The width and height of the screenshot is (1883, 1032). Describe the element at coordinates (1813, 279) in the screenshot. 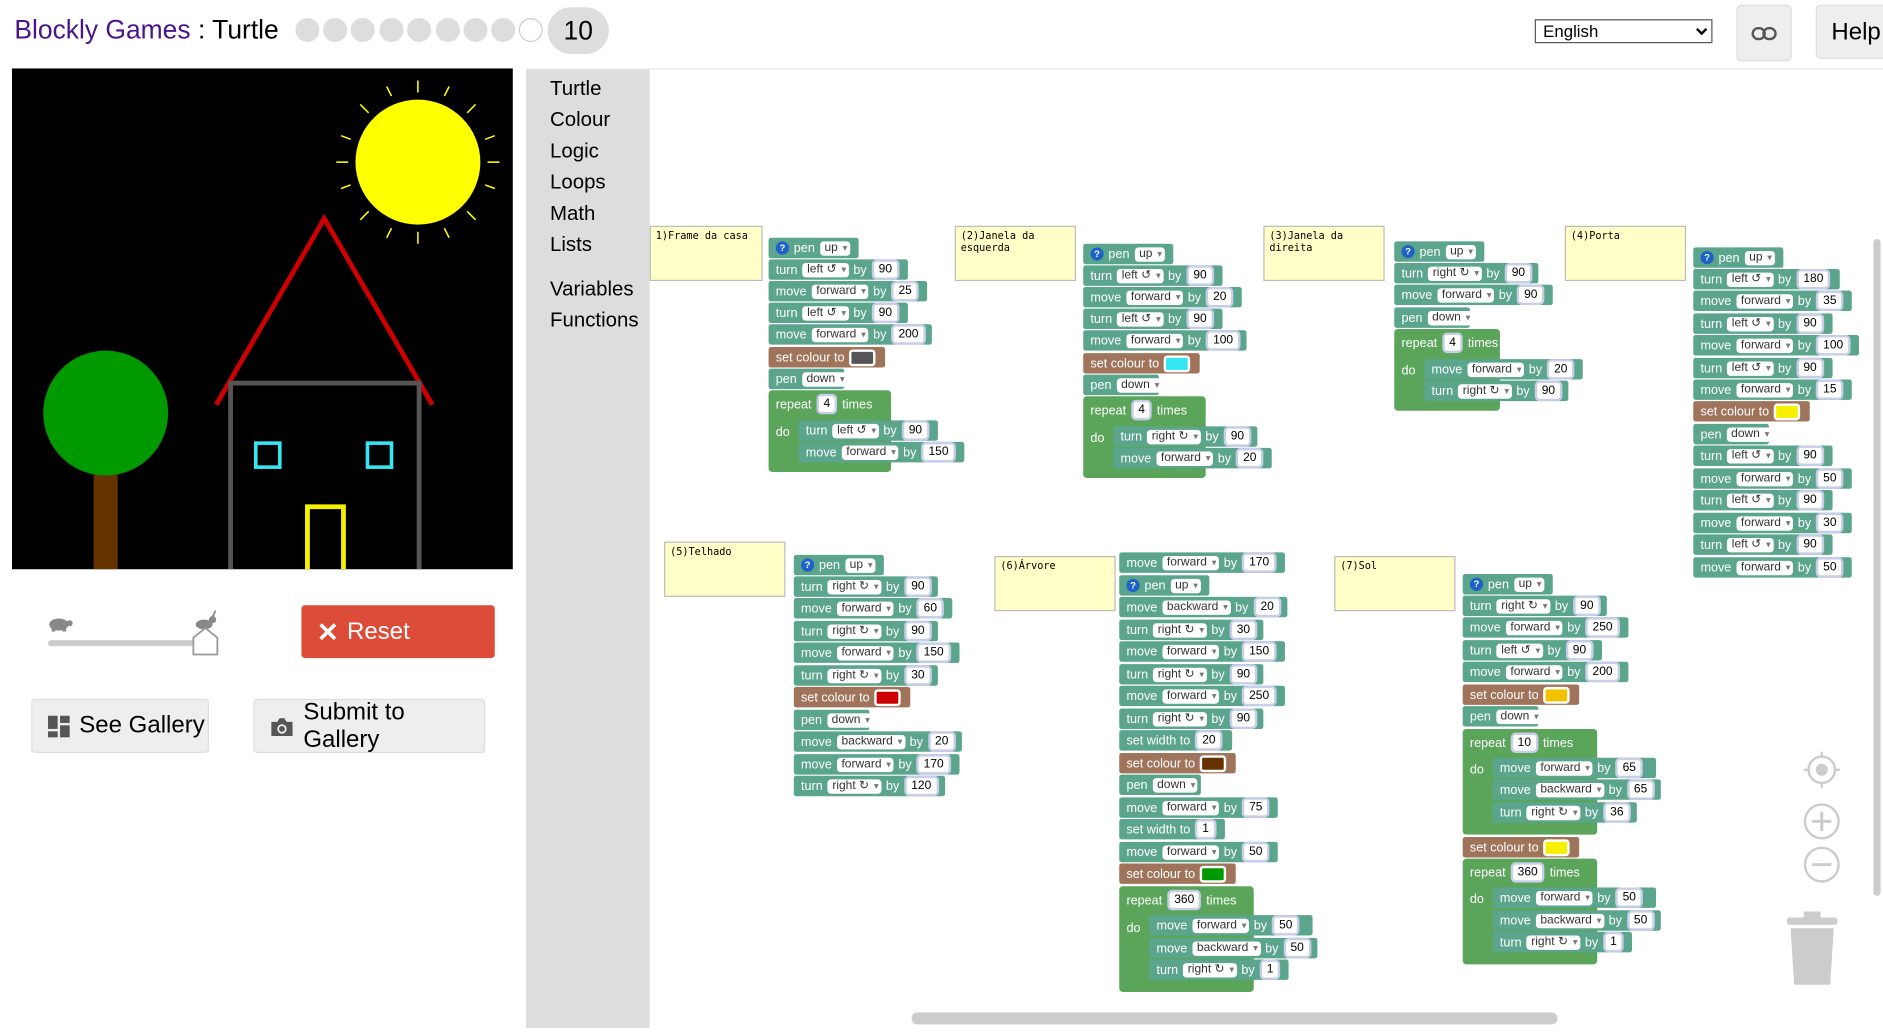

I see `value: 180` at that location.